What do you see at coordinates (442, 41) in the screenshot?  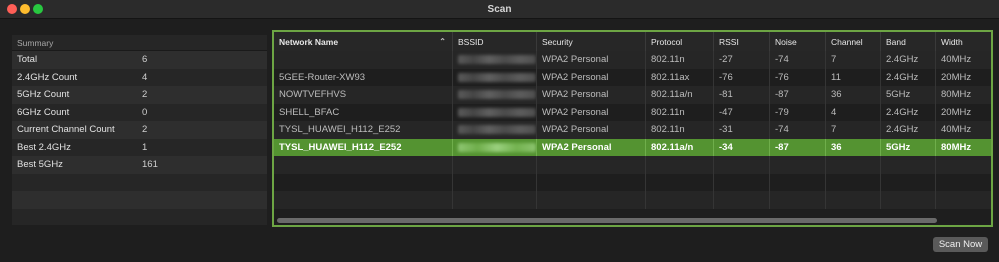 I see `chevron-up-icon: ⌃` at bounding box center [442, 41].